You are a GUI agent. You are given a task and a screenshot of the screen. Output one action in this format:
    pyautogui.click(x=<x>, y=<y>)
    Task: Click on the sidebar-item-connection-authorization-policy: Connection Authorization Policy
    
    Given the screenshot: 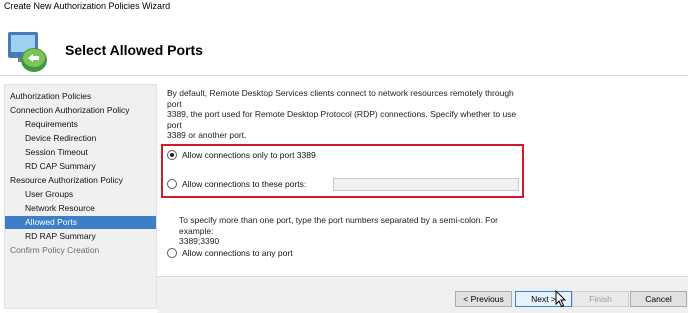 What is the action you would take?
    pyautogui.click(x=70, y=110)
    